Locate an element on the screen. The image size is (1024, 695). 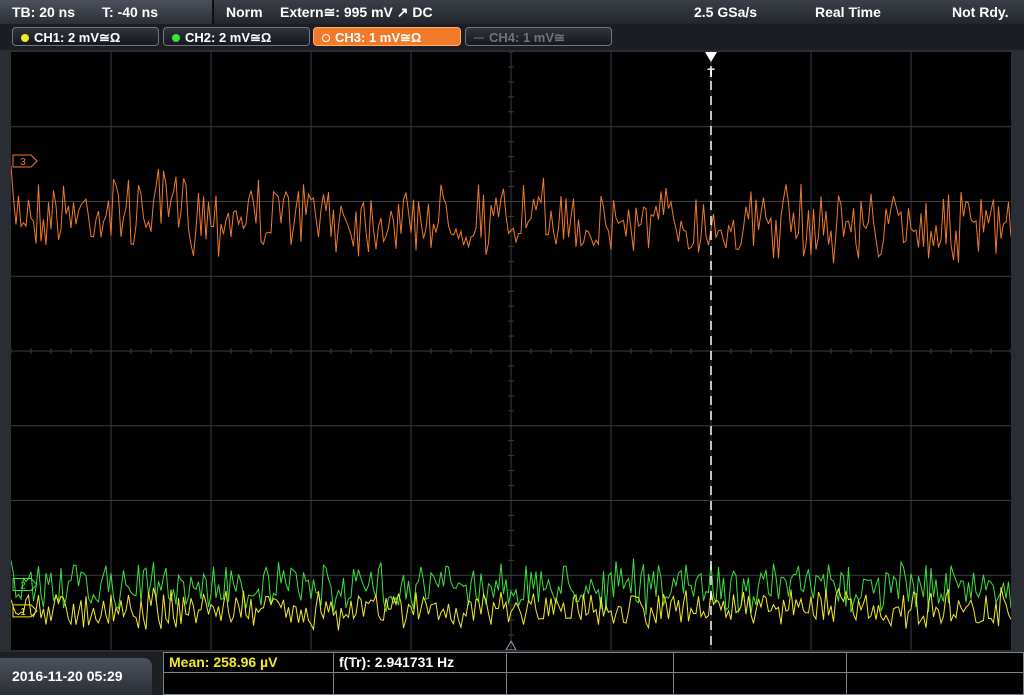
ch3-button: CH3: 1 mV≅Ω is located at coordinates (387, 36).